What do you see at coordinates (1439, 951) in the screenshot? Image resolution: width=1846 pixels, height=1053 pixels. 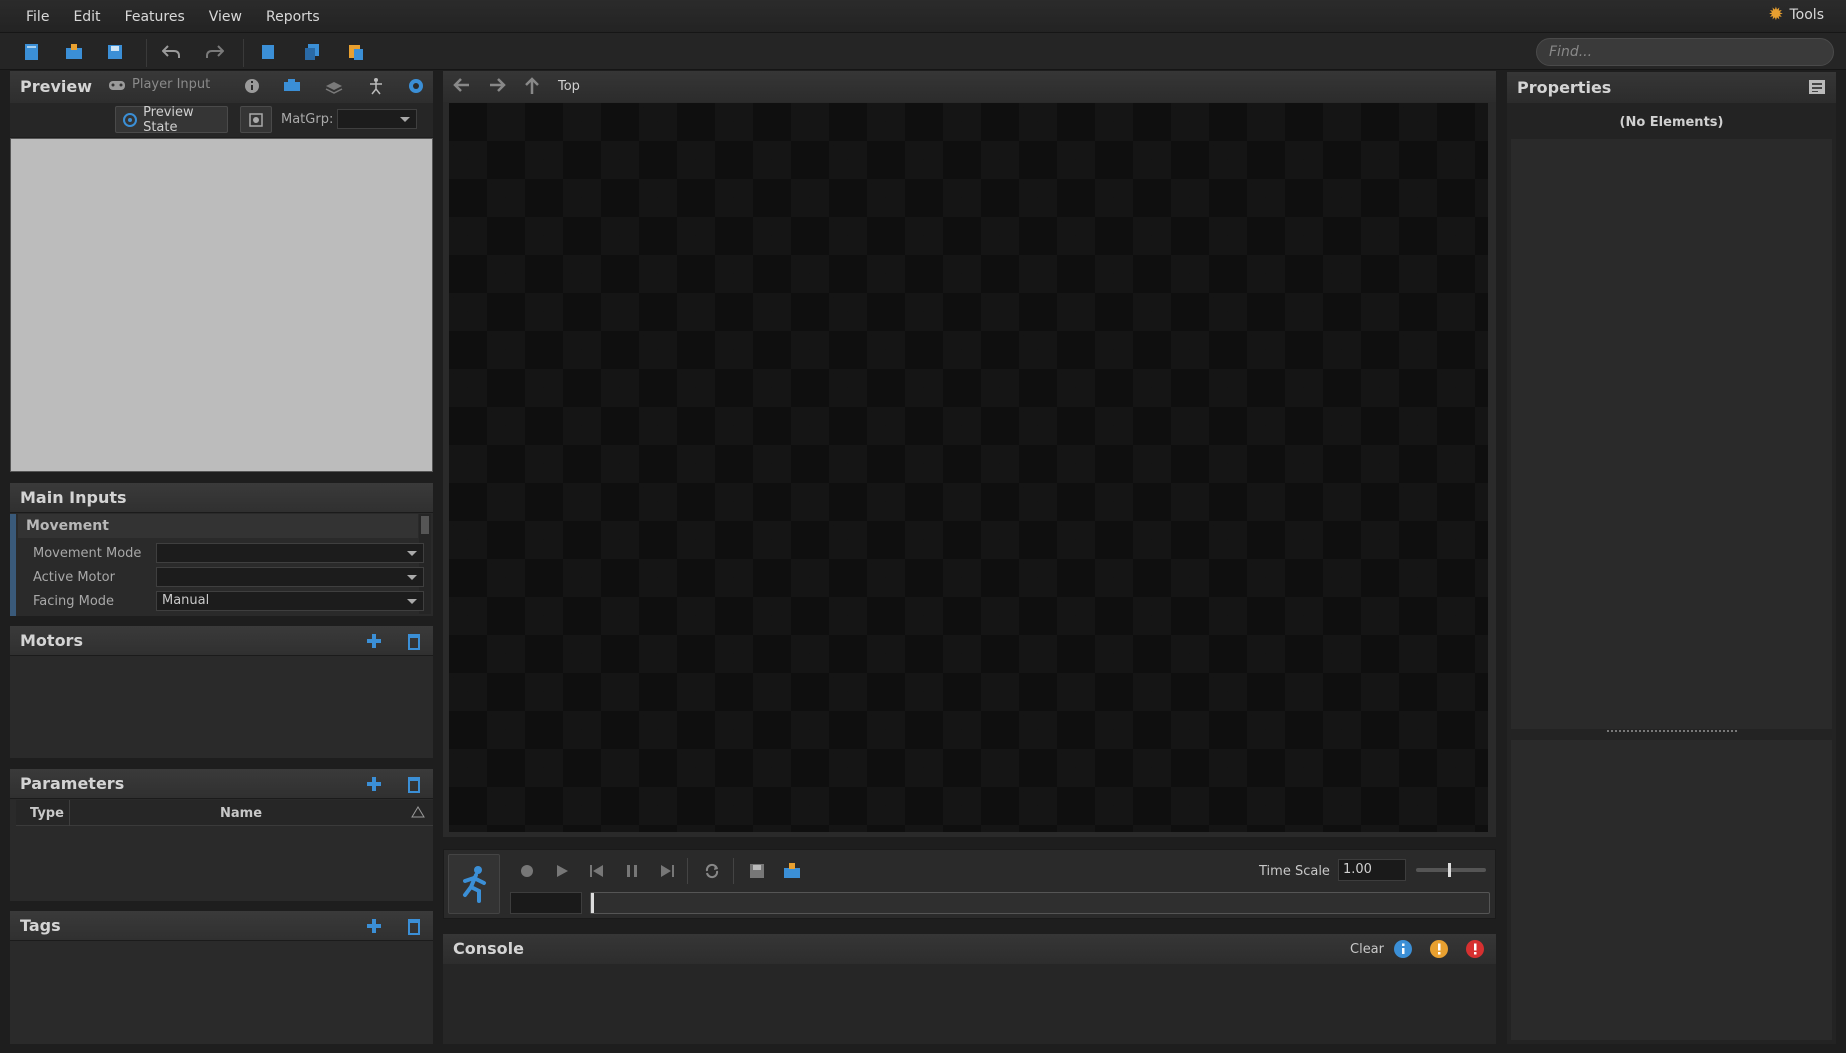 I see `console-warning-filter` at bounding box center [1439, 951].